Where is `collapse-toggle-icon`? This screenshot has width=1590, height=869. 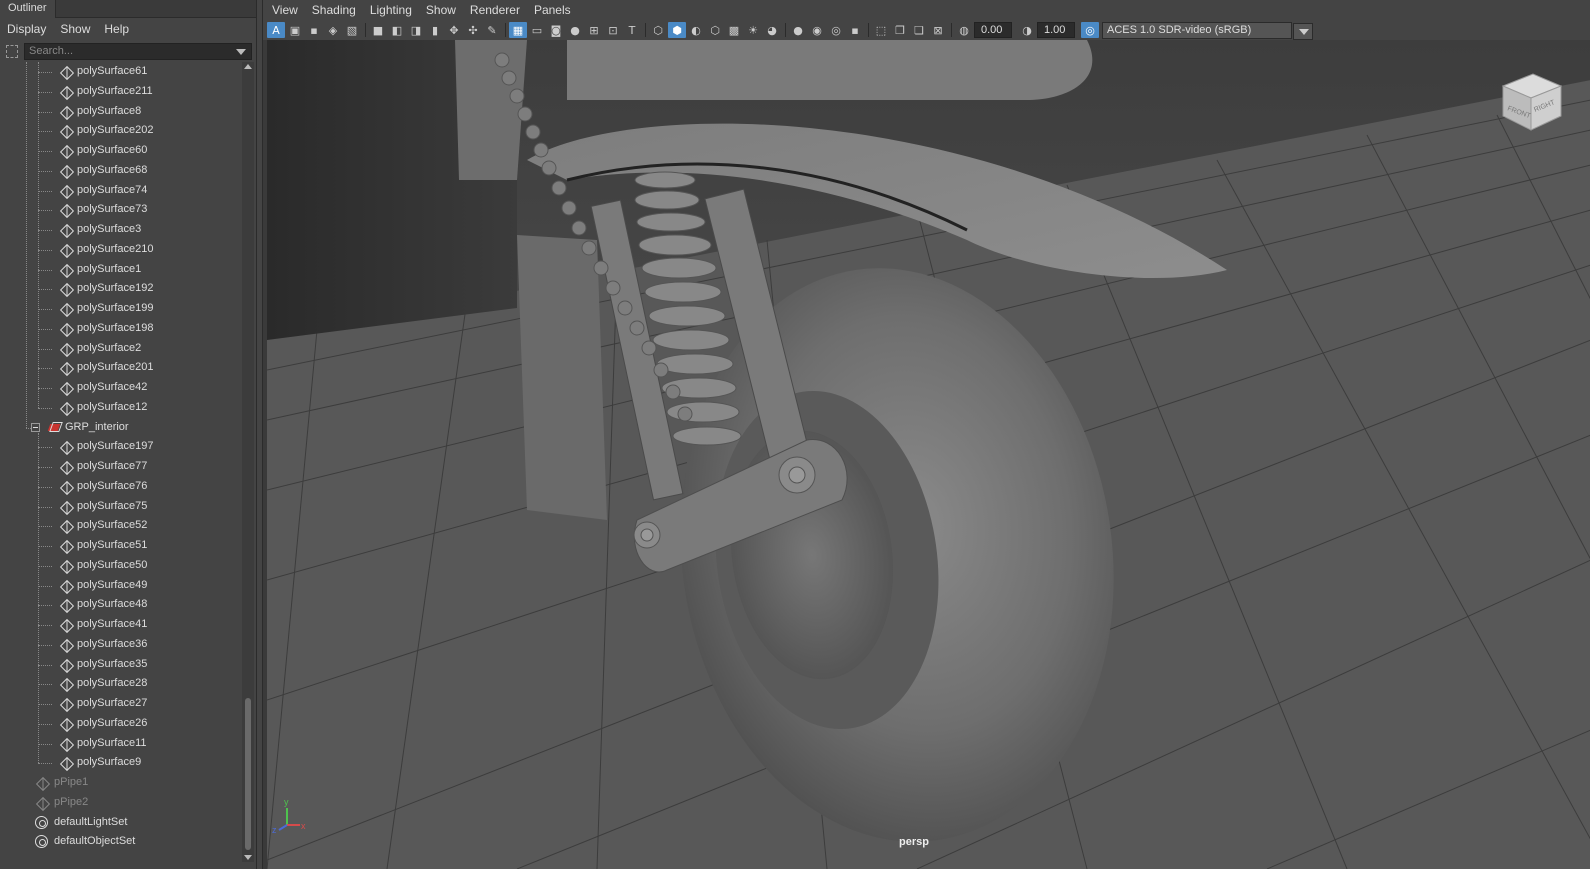 collapse-toggle-icon is located at coordinates (35, 427).